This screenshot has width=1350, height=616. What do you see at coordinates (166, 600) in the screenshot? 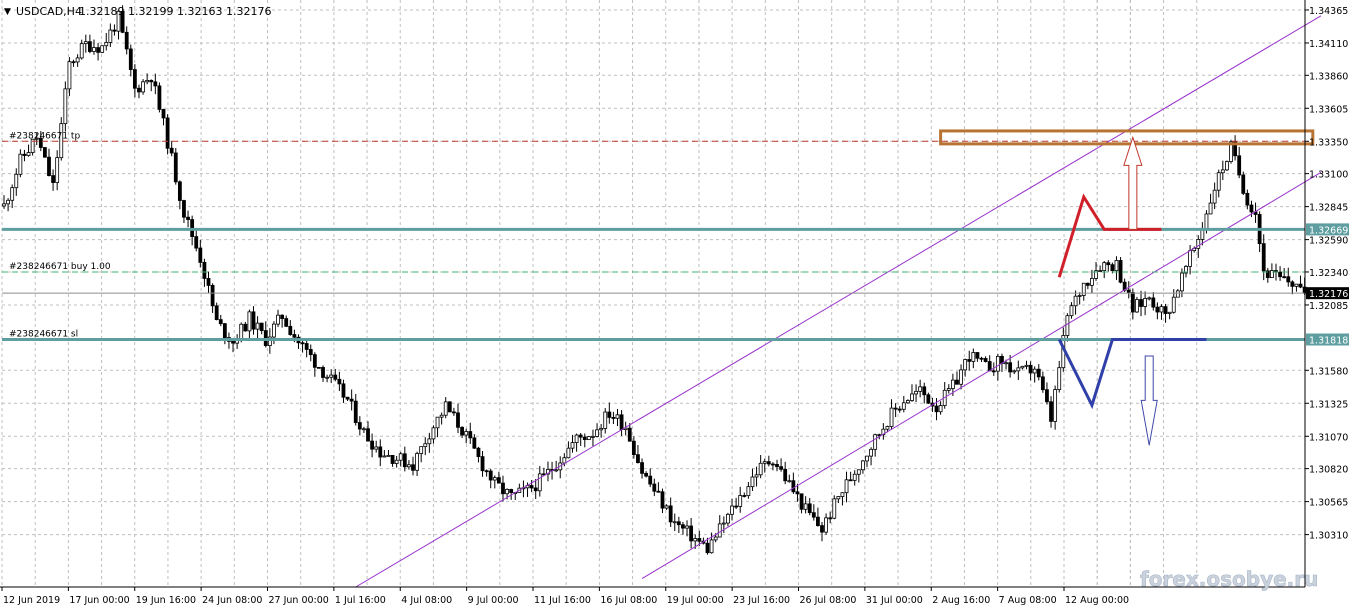
I see `time-tick-label: 19 Jun 16:00` at bounding box center [166, 600].